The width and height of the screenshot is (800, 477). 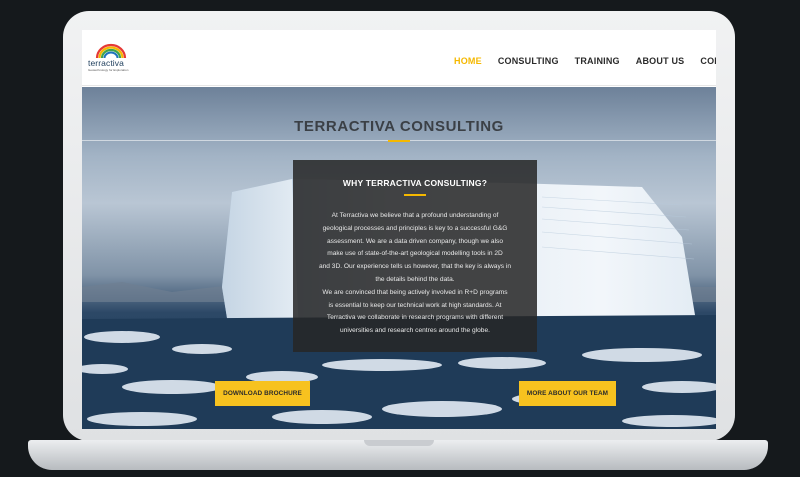 What do you see at coordinates (567, 393) in the screenshot?
I see `more-about-team-button: MORE ABOUT OUR TEAM` at bounding box center [567, 393].